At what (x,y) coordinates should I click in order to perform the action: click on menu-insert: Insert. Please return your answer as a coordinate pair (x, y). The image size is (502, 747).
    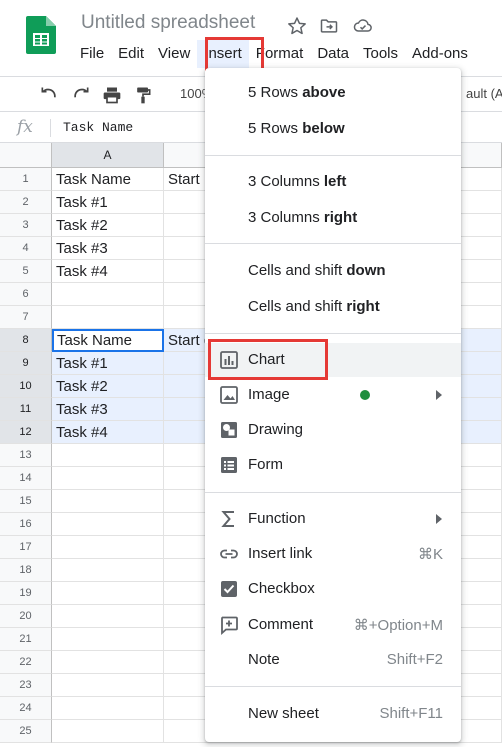
    Looking at the image, I should click on (223, 54).